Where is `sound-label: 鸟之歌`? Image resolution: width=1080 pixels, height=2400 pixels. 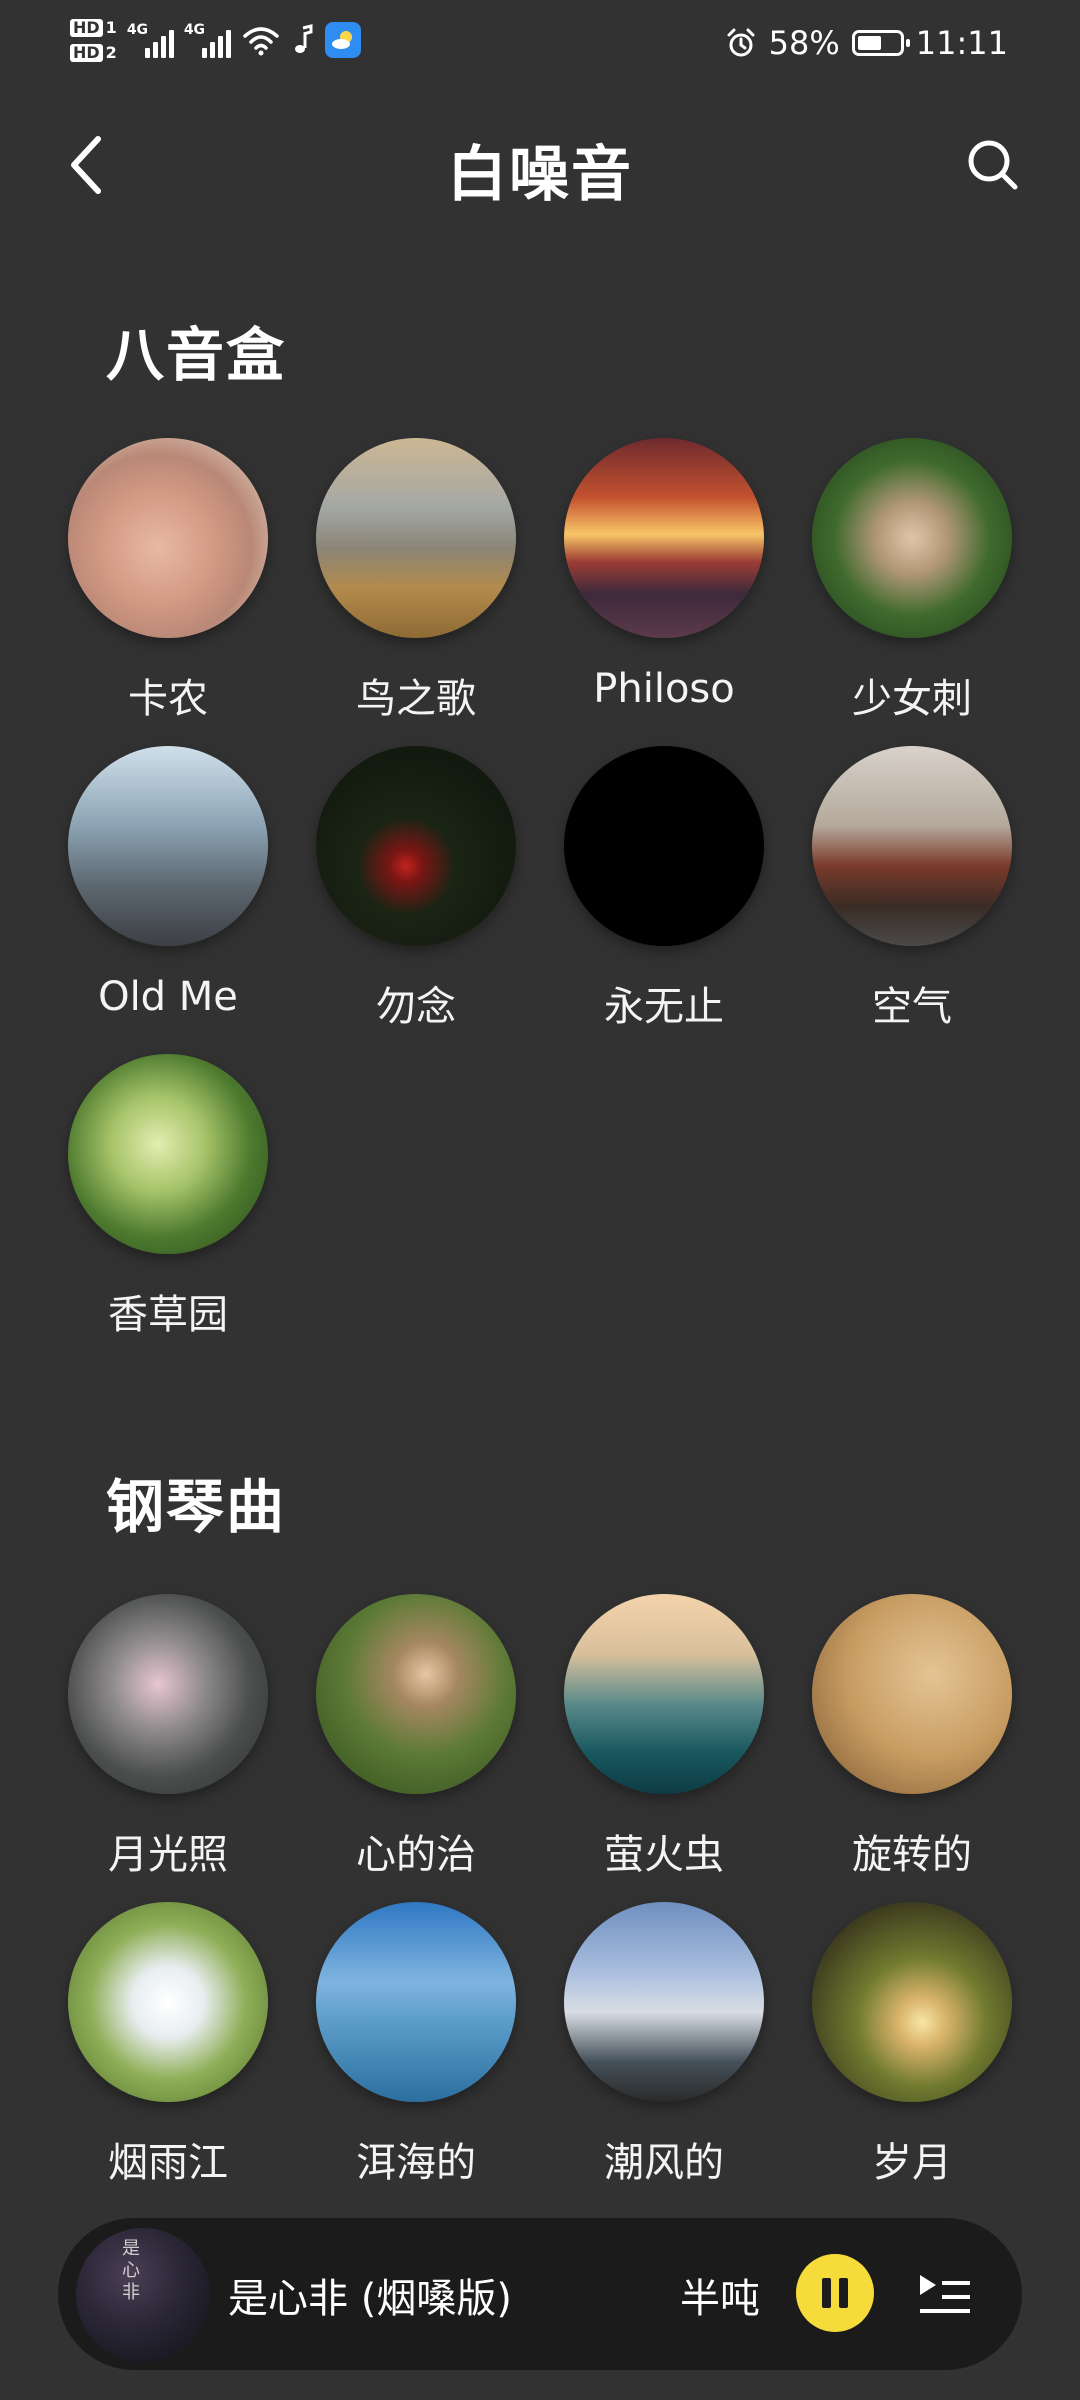 sound-label: 鸟之歌 is located at coordinates (416, 699).